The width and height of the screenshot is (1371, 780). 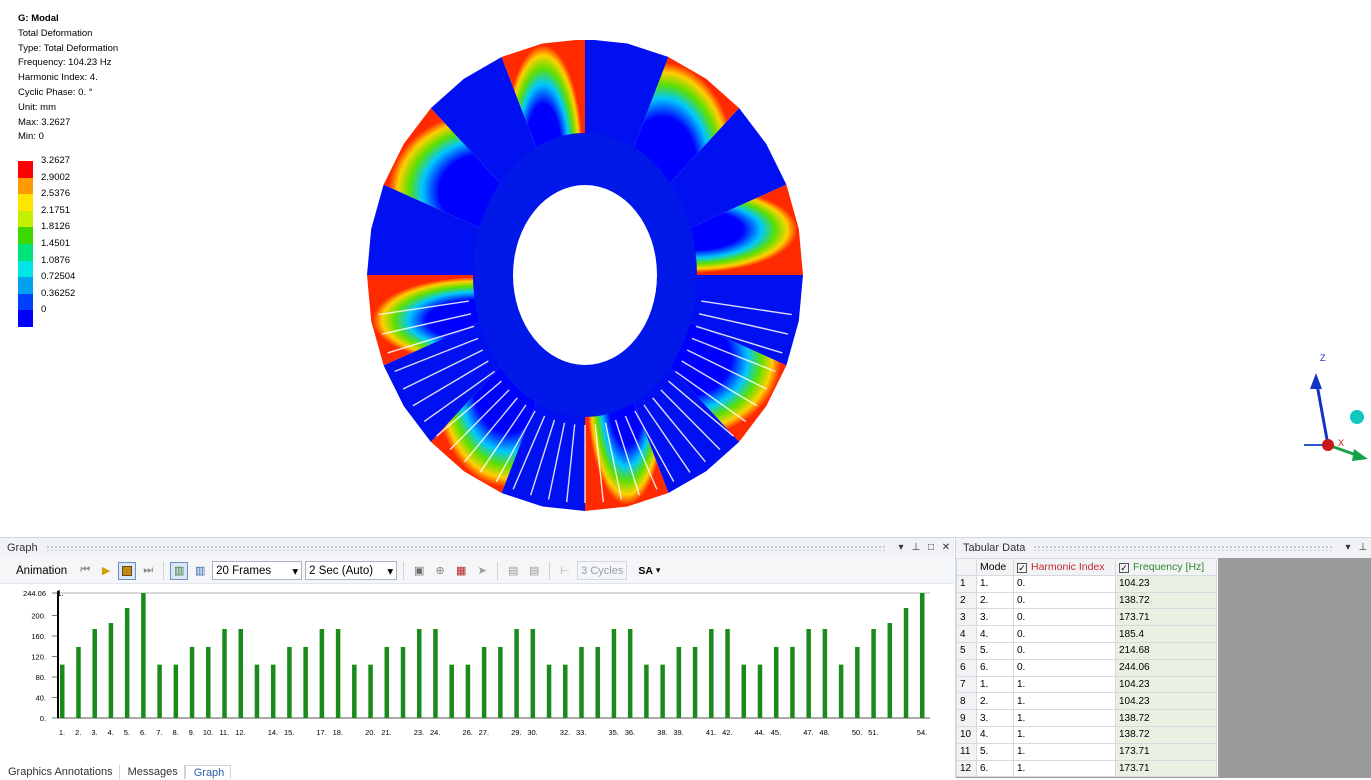 What do you see at coordinates (966, 684) in the screenshot?
I see `row-number-cell: 7` at bounding box center [966, 684].